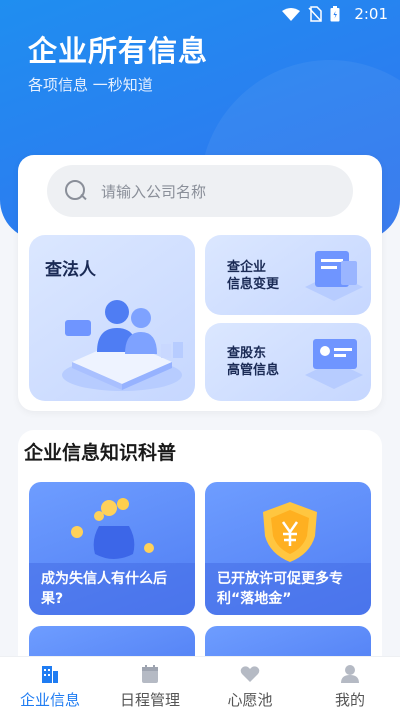 This screenshot has width=400, height=711. I want to click on shield-icon, so click(290, 532).